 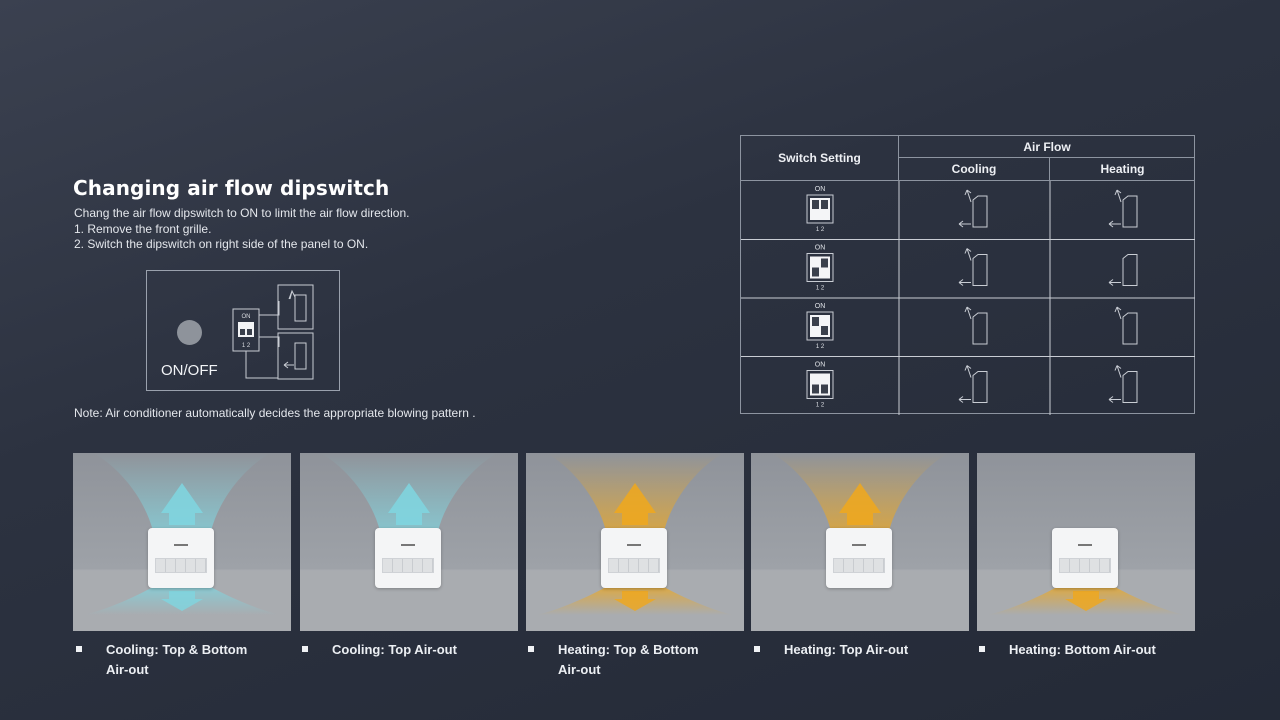 I want to click on instruction-step-1: 1. Remove the front grille., so click(x=143, y=228).